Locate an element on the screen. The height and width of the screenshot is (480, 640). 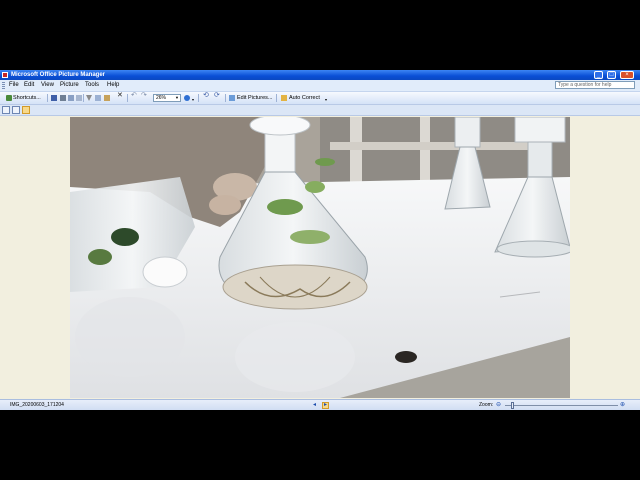
rotate-left-icon: ⟲ is located at coordinates (206, 95).